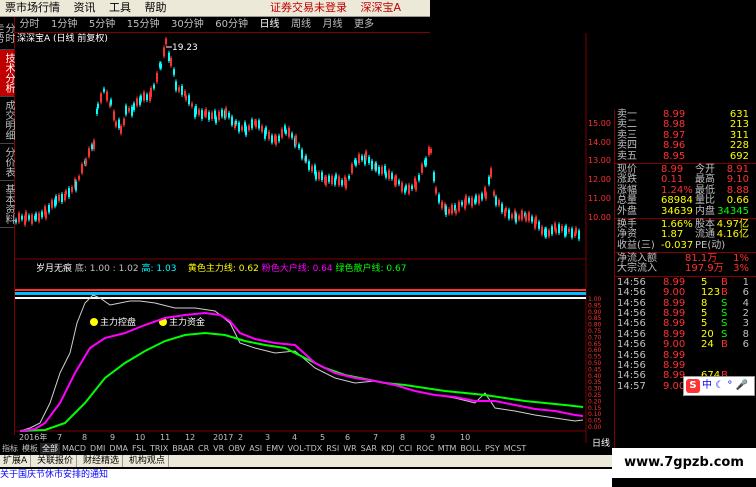 This screenshot has height=487, width=756. Describe the element at coordinates (741, 269) in the screenshot. I see `flow-pct: 3%` at that location.